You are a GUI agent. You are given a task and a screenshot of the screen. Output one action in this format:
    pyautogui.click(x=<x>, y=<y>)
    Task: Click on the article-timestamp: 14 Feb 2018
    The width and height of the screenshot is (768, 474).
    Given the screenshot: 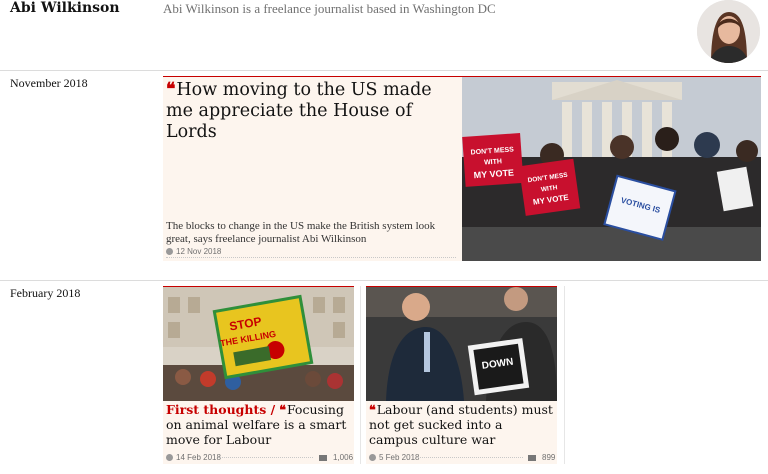 What is the action you would take?
    pyautogui.click(x=198, y=457)
    